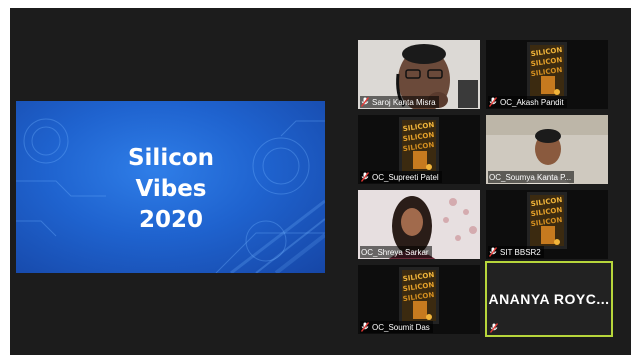 The height and width of the screenshot is (361, 631). Describe the element at coordinates (419, 224) in the screenshot. I see `participant-tile: OC_Shreya Sarkar` at that location.